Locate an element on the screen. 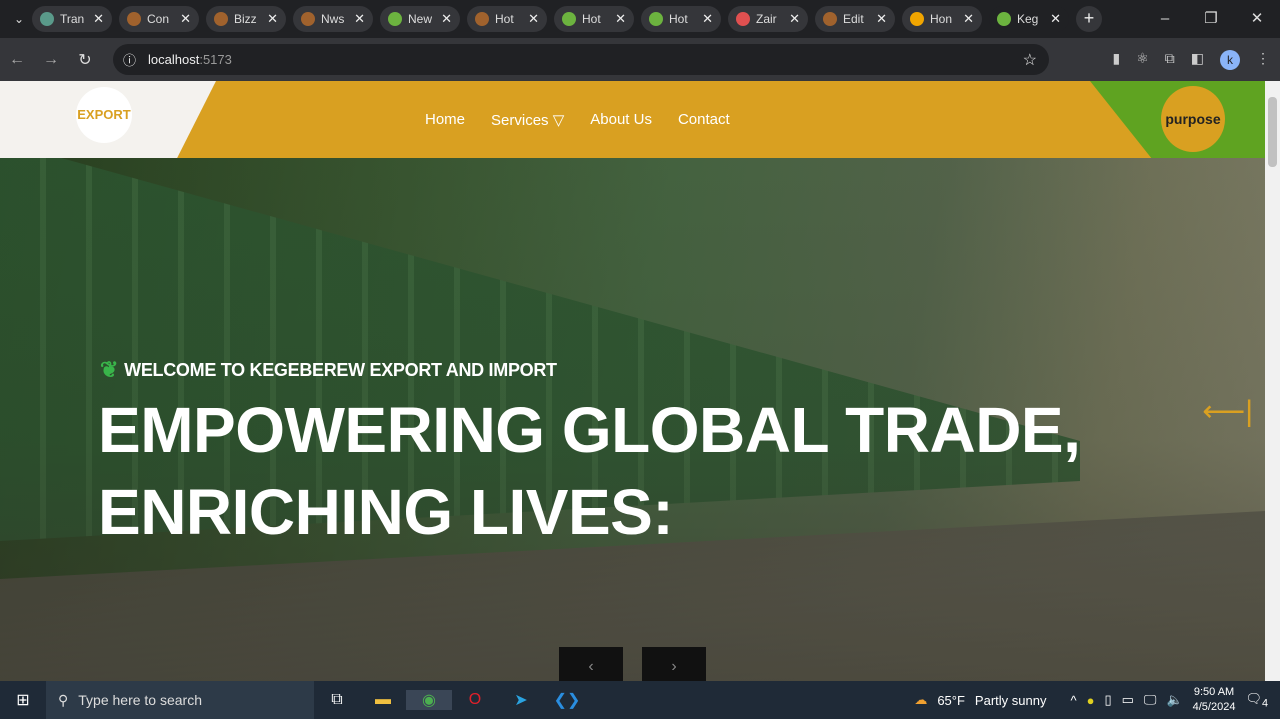  network-icon: 🖵 is located at coordinates (1150, 700).